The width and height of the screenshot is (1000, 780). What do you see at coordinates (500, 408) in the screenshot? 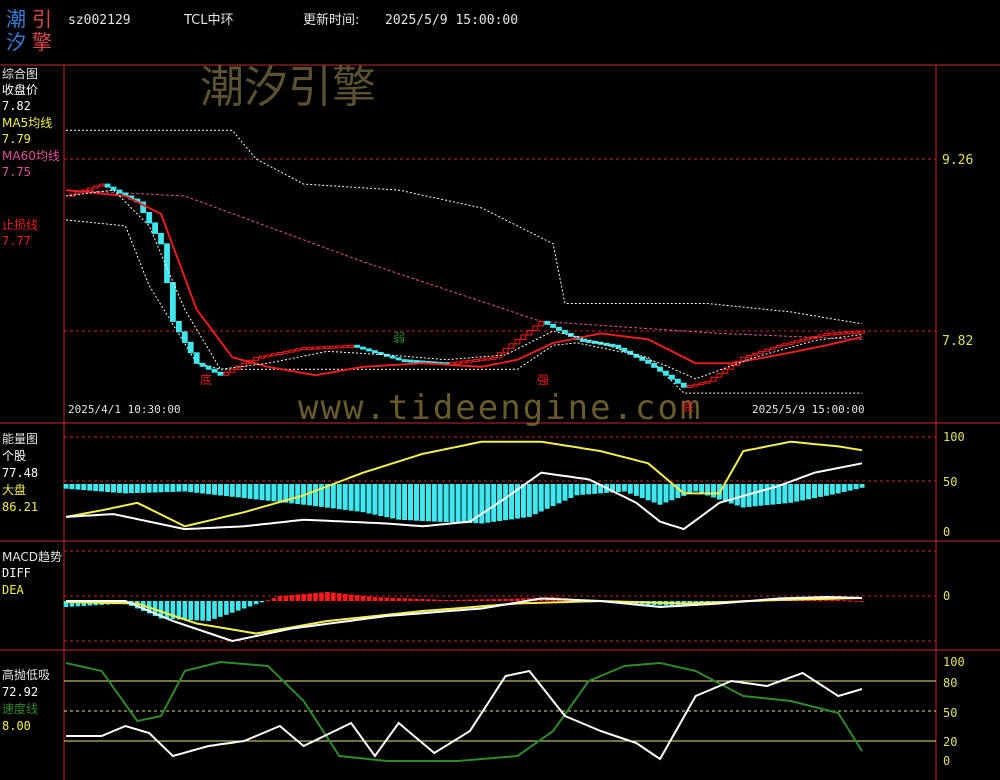
I see `url-watermark: www.tideengine.com` at bounding box center [500, 408].